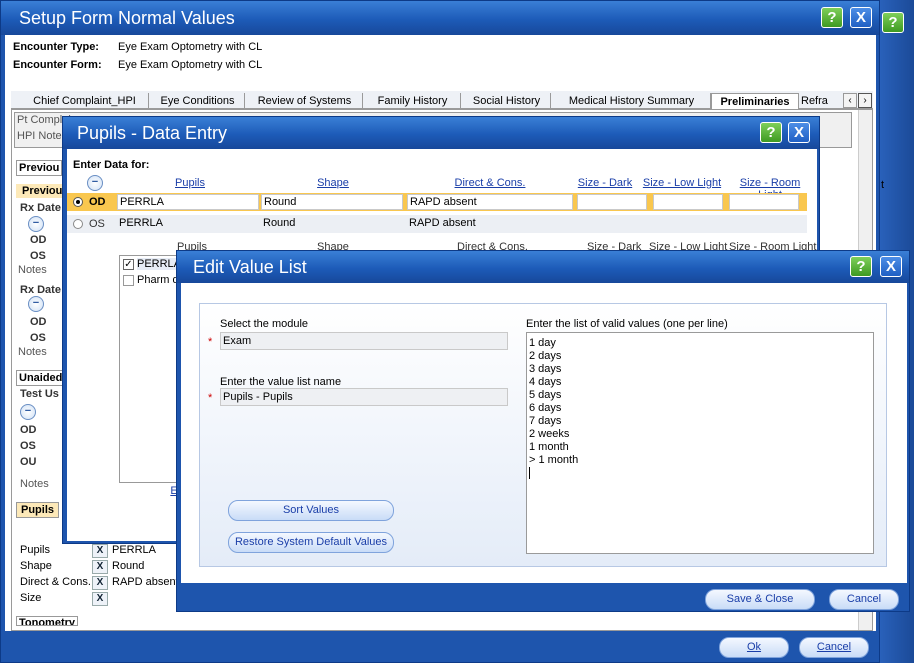 The height and width of the screenshot is (663, 914). I want to click on od-size-dark-field, so click(612, 202).